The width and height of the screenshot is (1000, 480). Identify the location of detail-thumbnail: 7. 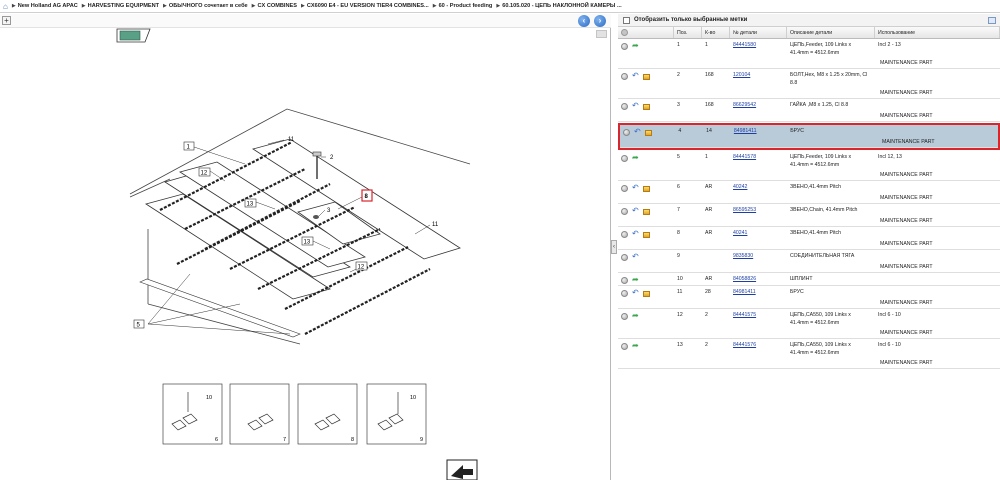
(259, 414).